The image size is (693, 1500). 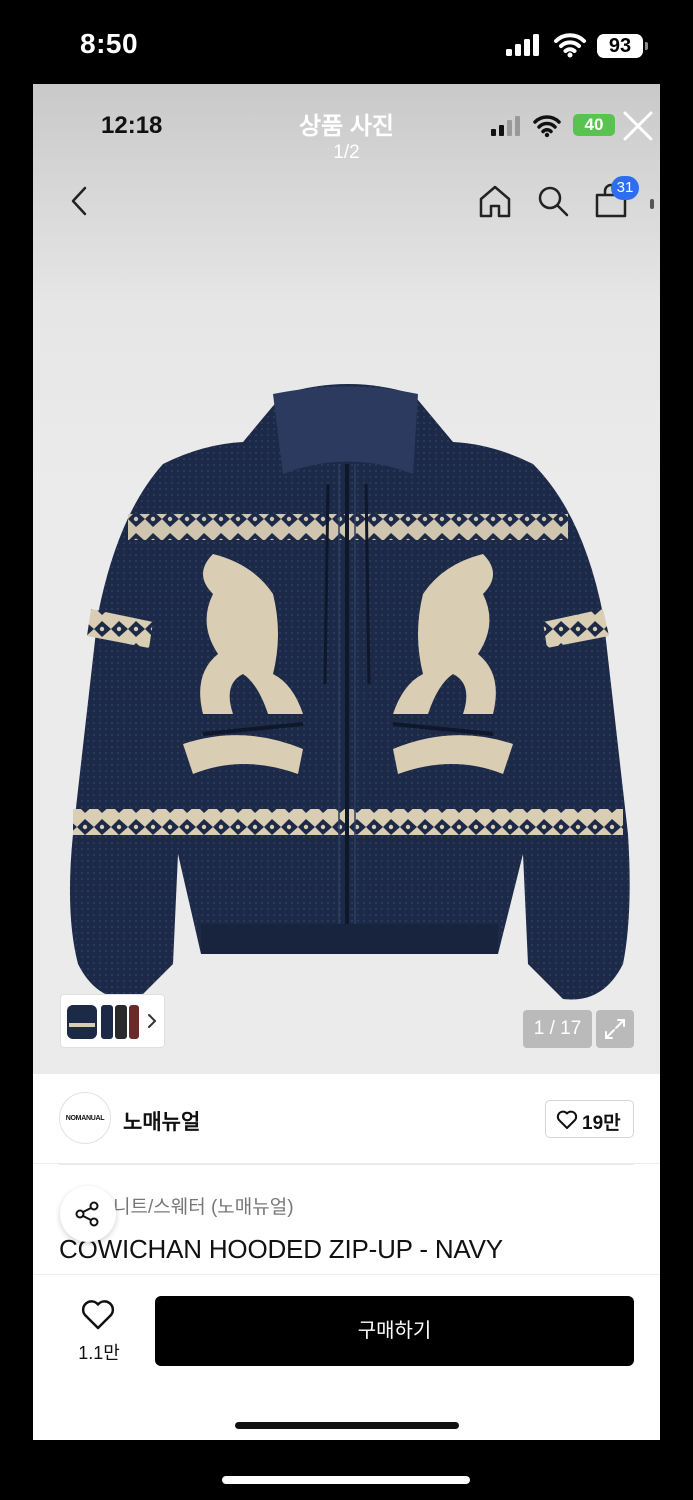 I want to click on outer-status-bar: 8:50 93, so click(x=346, y=42).